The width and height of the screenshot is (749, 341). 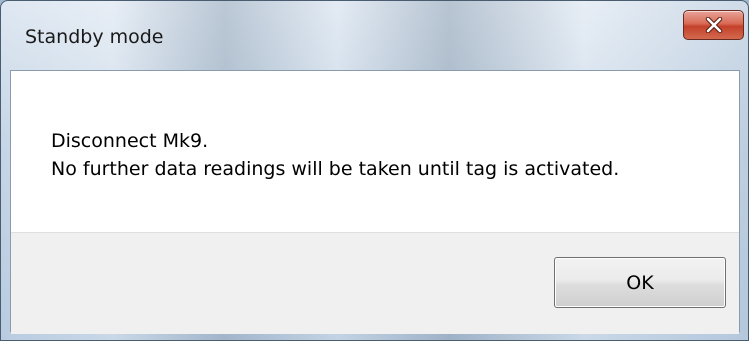 I want to click on close-icon, so click(x=714, y=25).